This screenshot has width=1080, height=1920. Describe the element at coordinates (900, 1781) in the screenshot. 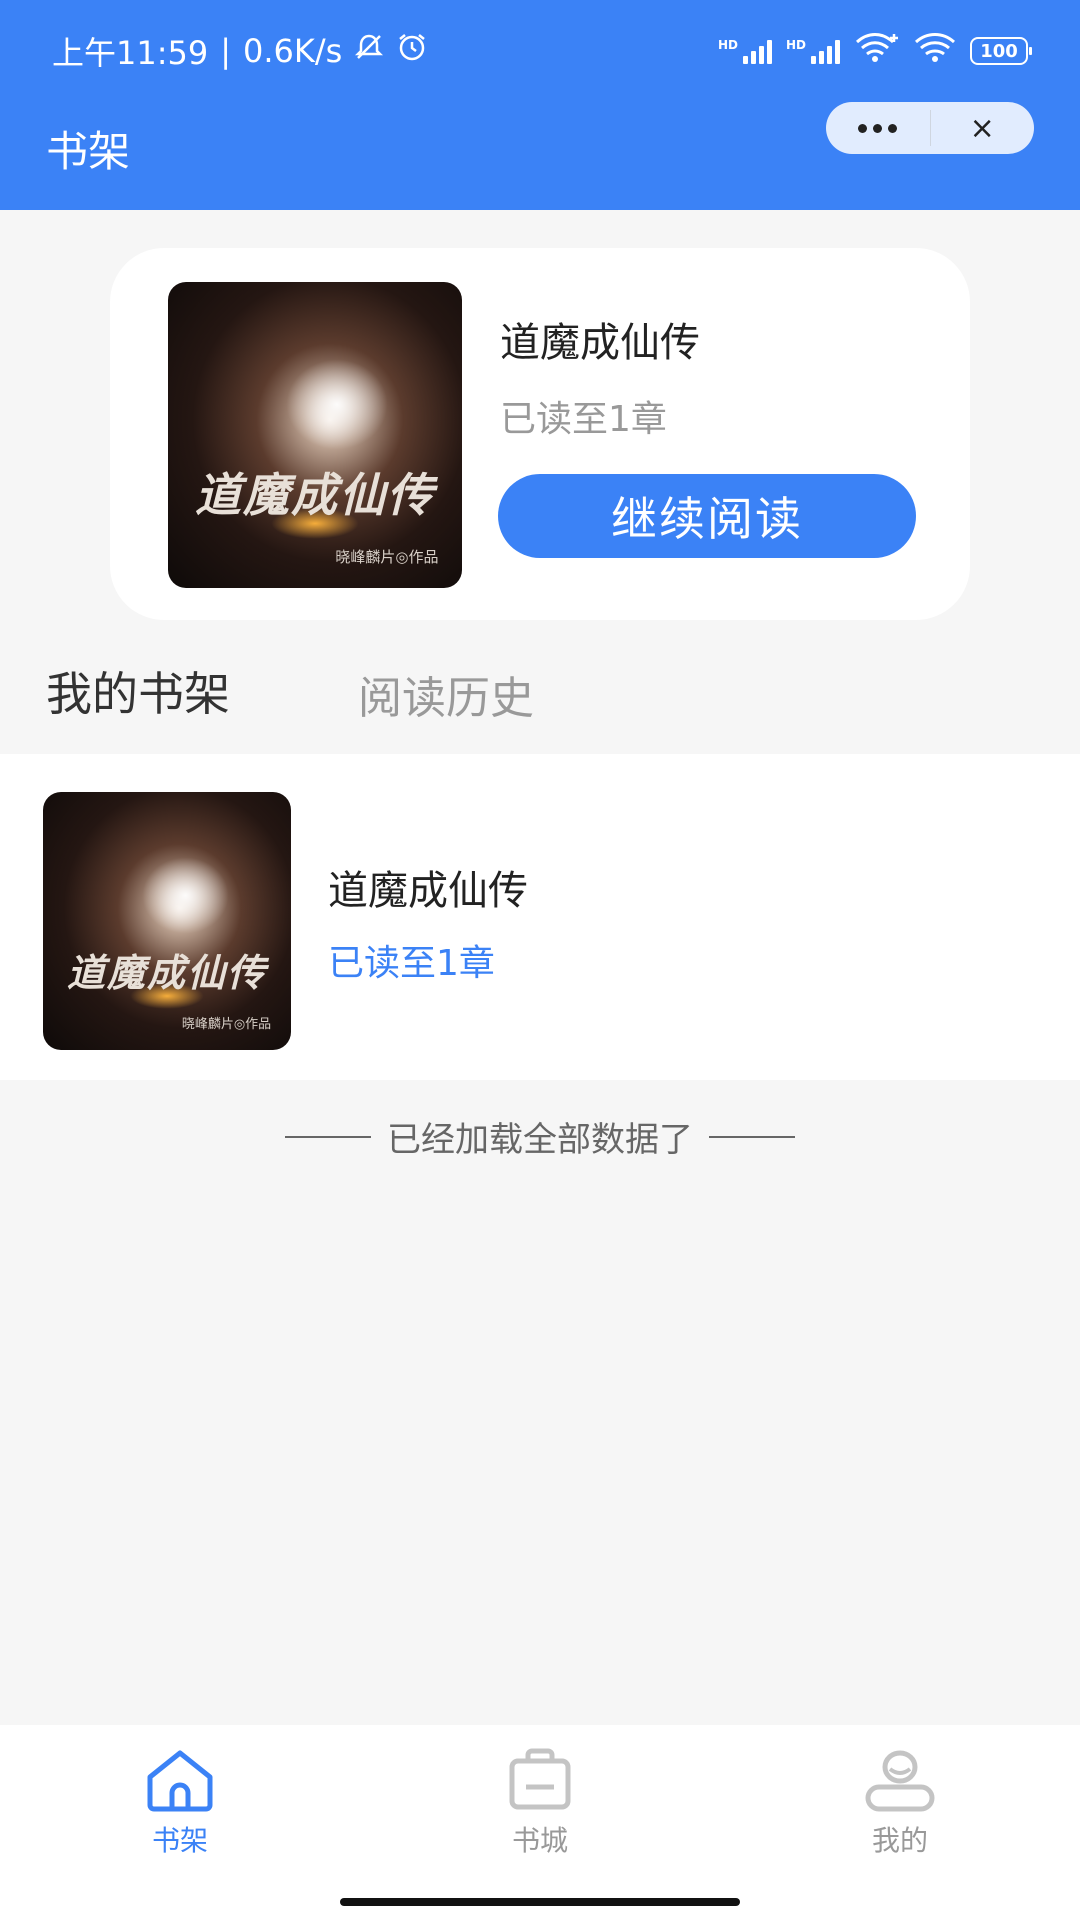

I see `user-icon` at that location.